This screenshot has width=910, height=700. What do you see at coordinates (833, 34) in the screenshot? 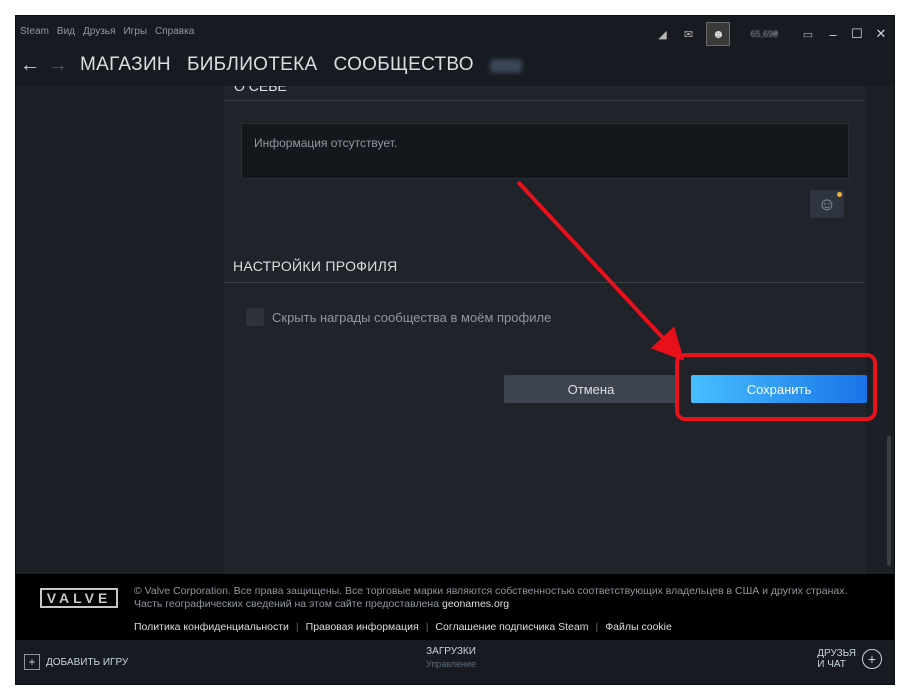
I see `minimize-icon: –` at bounding box center [833, 34].